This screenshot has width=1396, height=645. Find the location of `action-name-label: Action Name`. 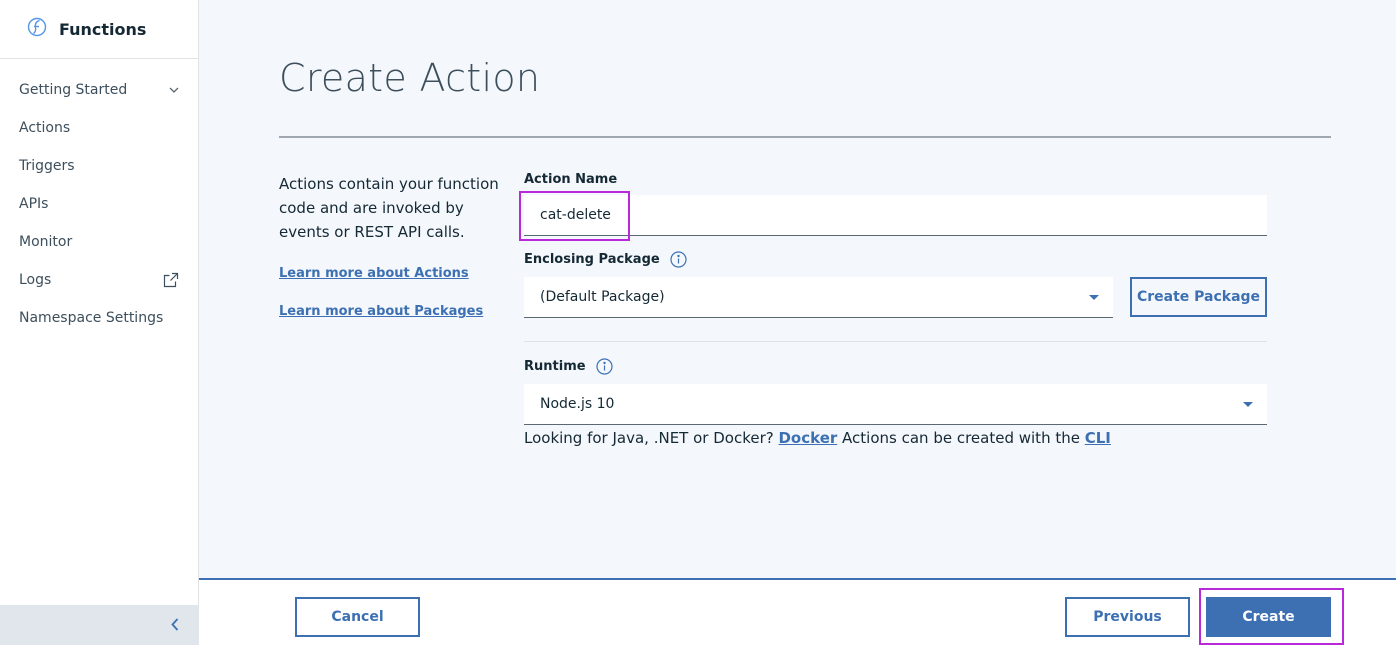

action-name-label: Action Name is located at coordinates (570, 179).